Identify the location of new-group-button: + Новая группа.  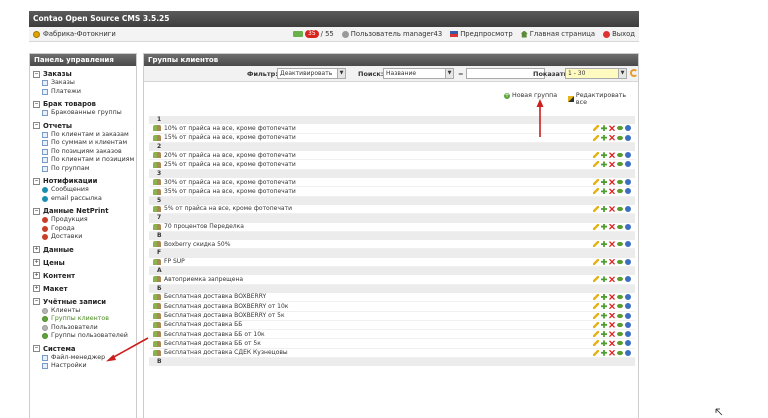
(530, 95).